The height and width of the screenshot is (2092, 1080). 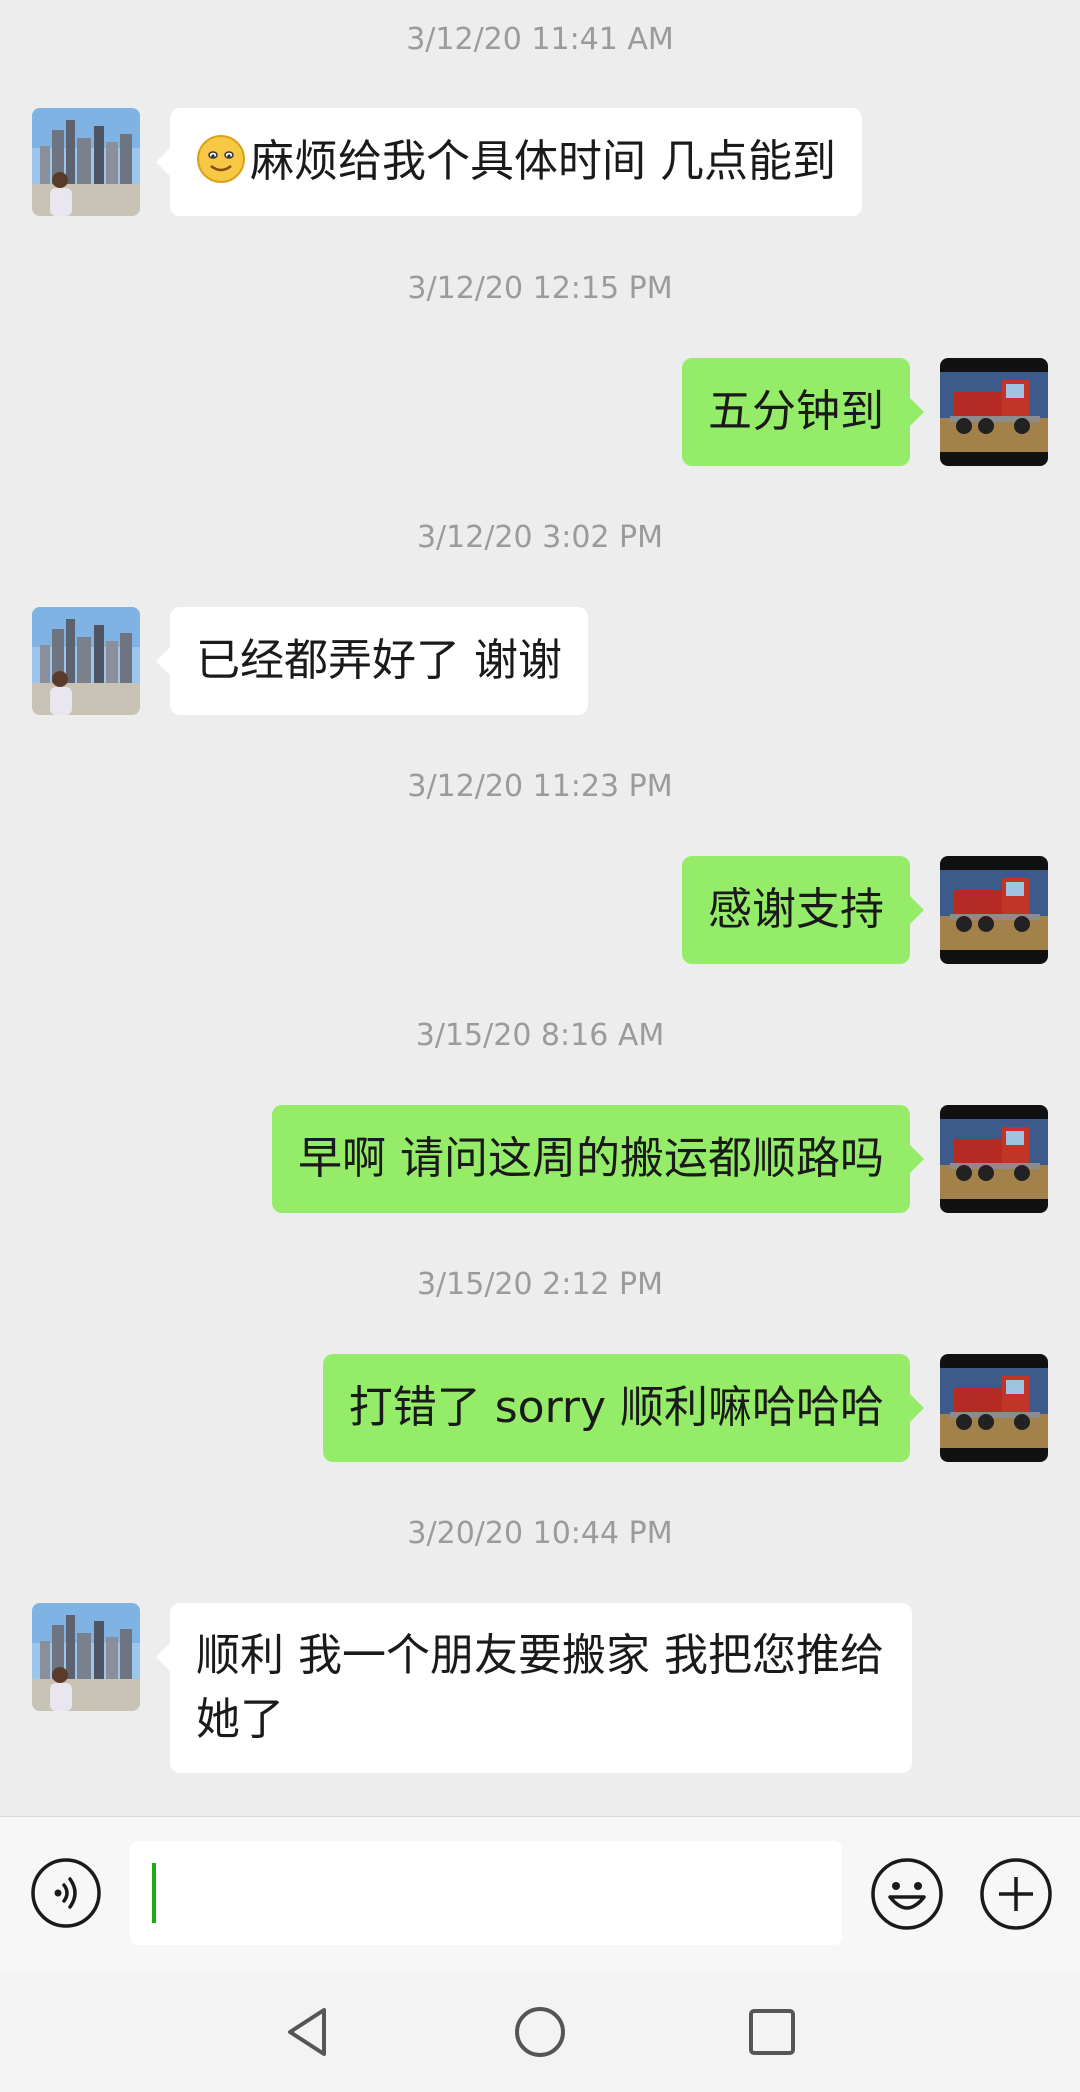 I want to click on timestamp: 3/20/20 10:44 PM, so click(x=540, y=1533).